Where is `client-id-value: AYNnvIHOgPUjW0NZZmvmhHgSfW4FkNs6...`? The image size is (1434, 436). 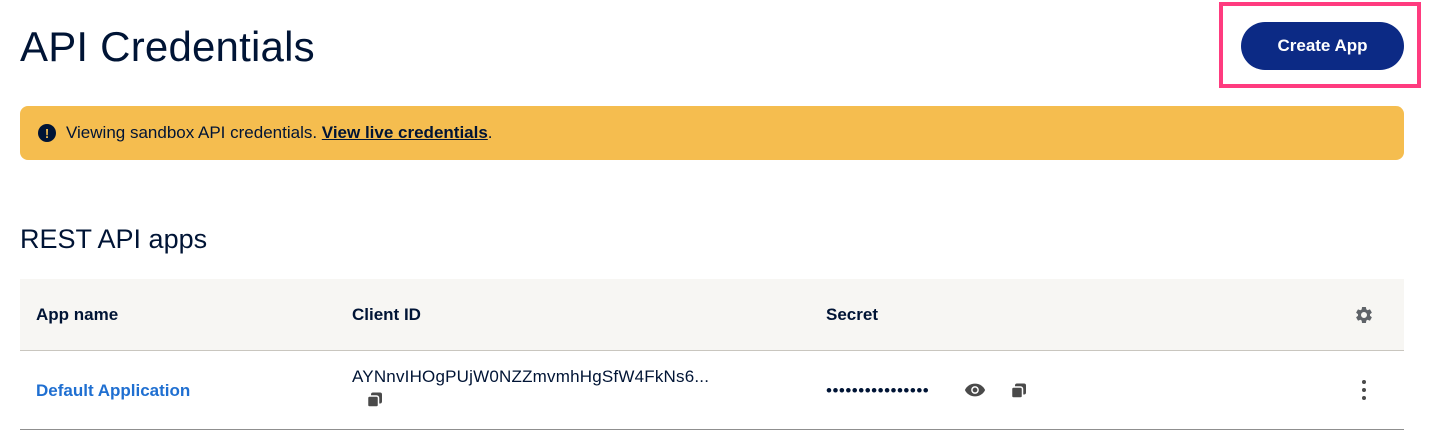 client-id-value: AYNnvIHOgPUjW0NZZmvmhHgSfW4FkNs6... is located at coordinates (531, 376).